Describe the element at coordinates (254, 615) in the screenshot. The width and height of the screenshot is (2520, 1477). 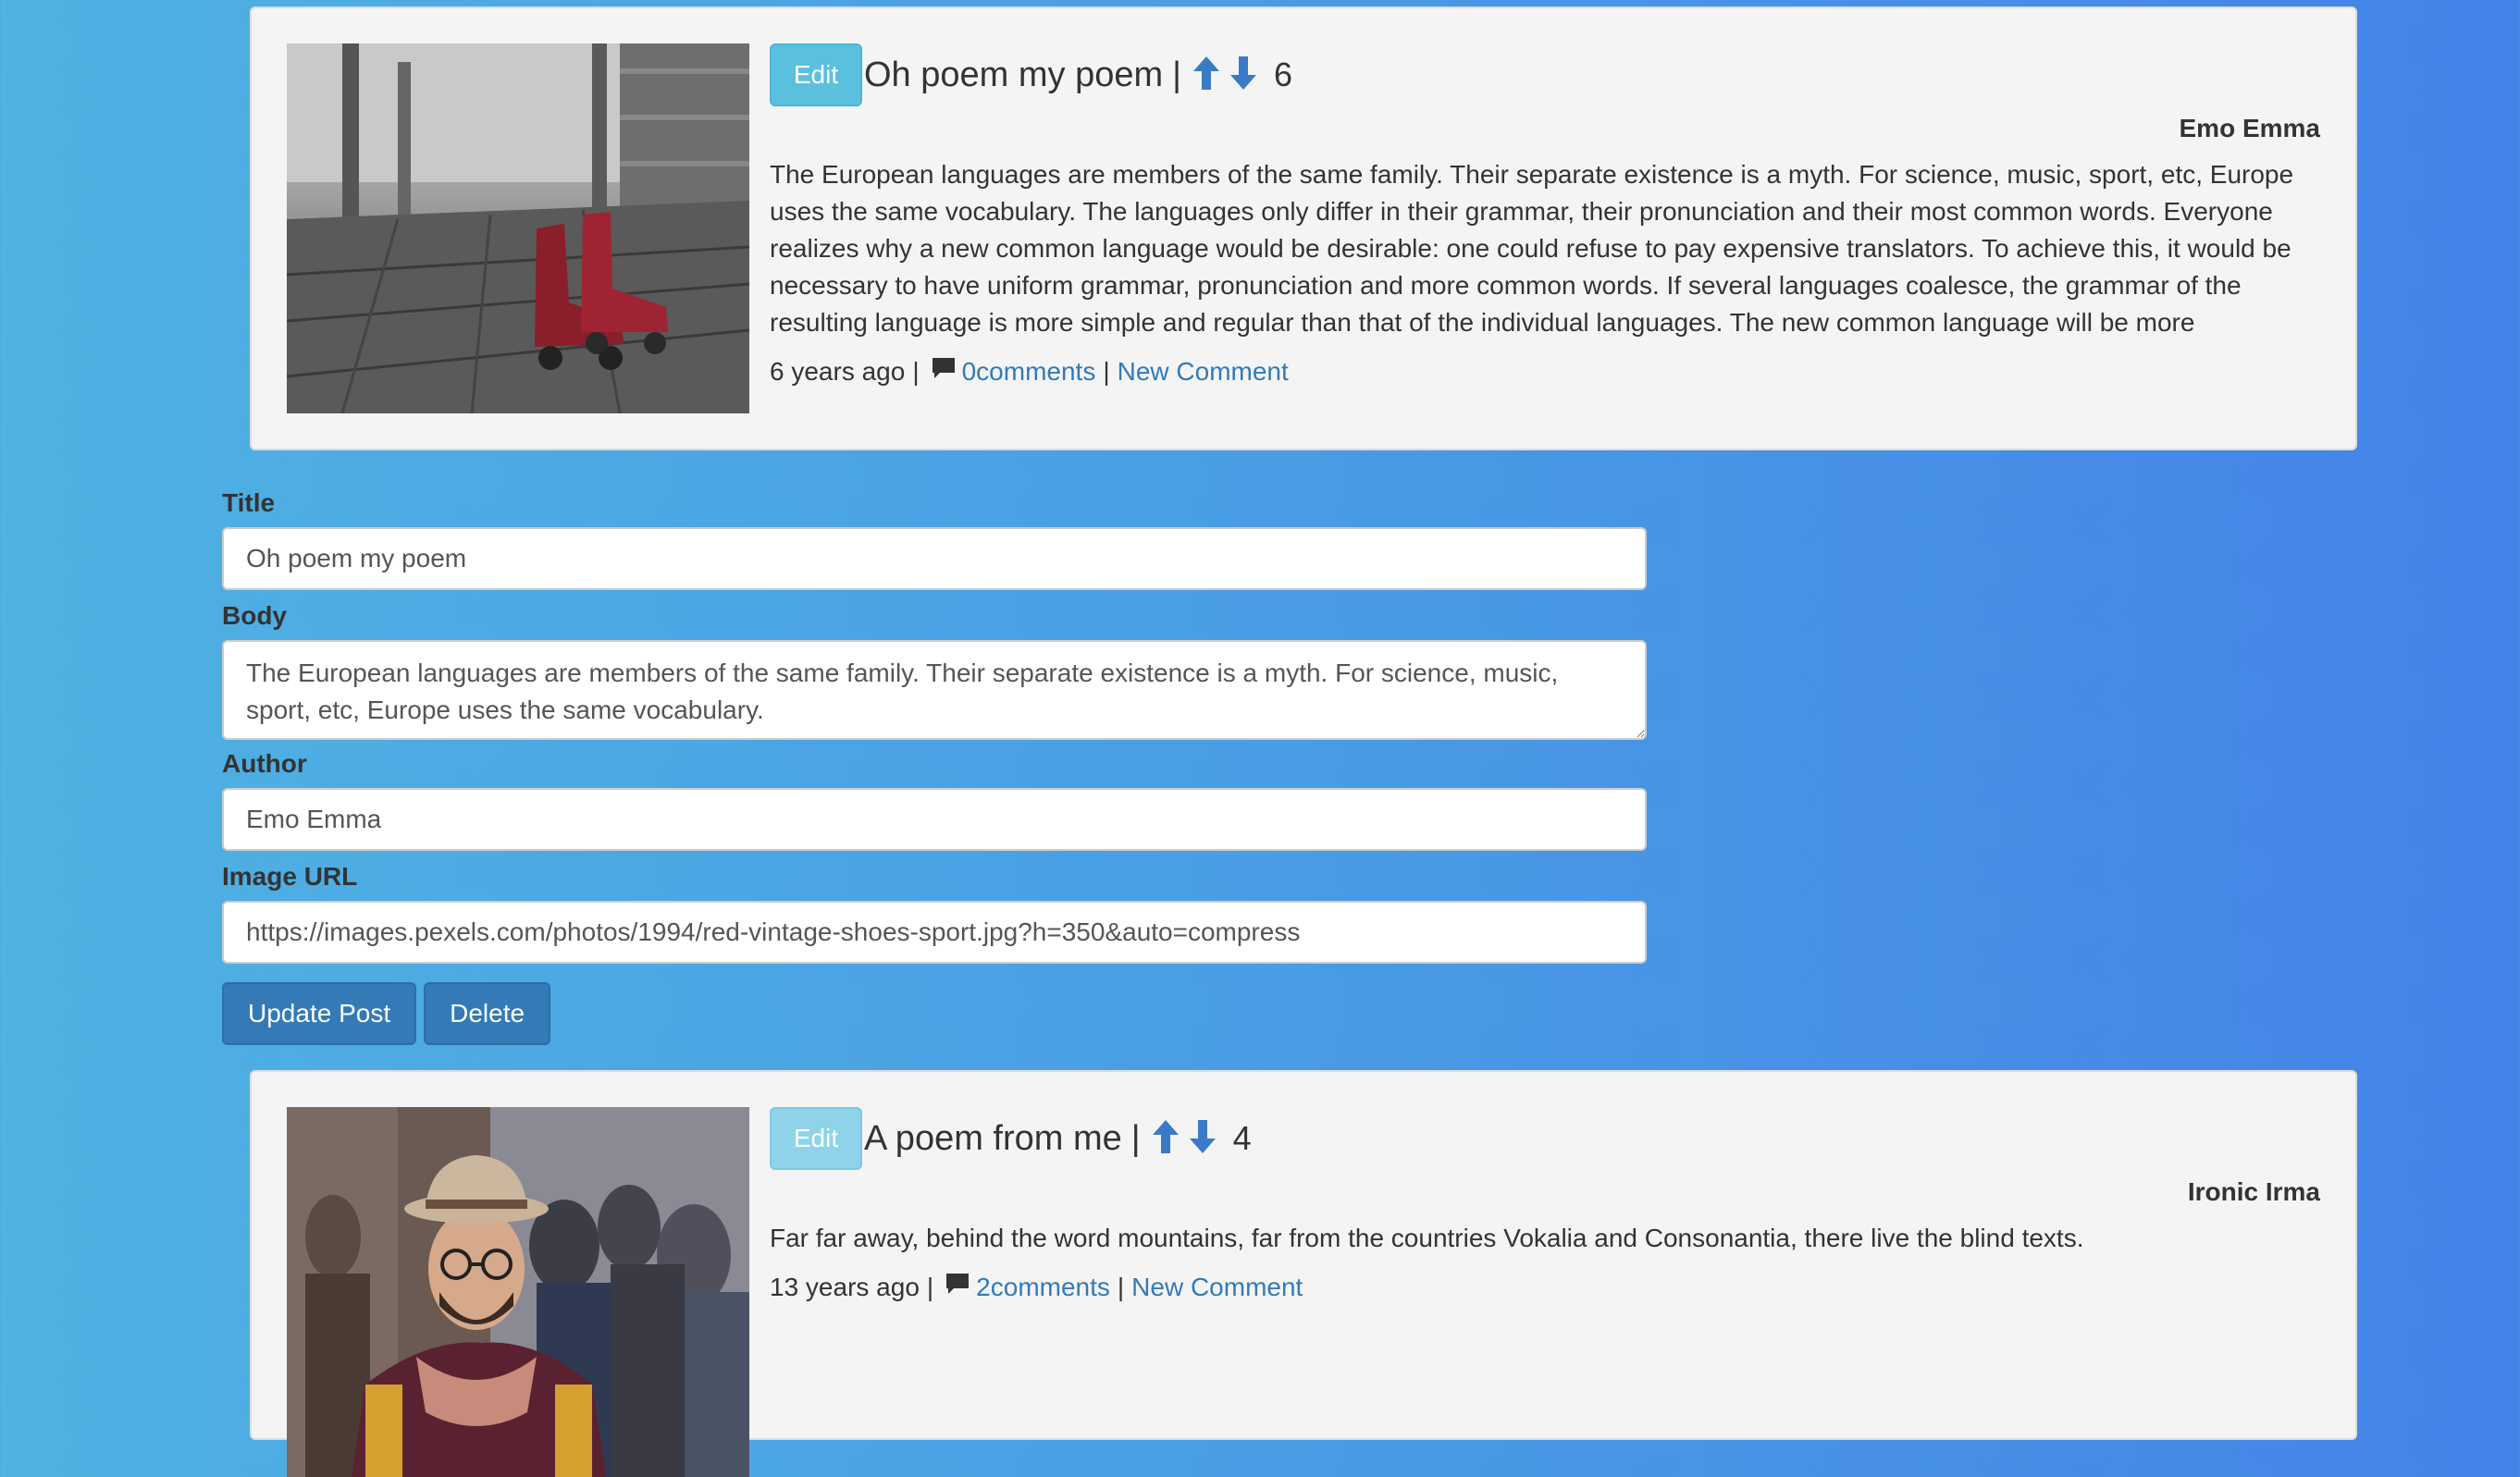
I see `body-label: Body` at that location.